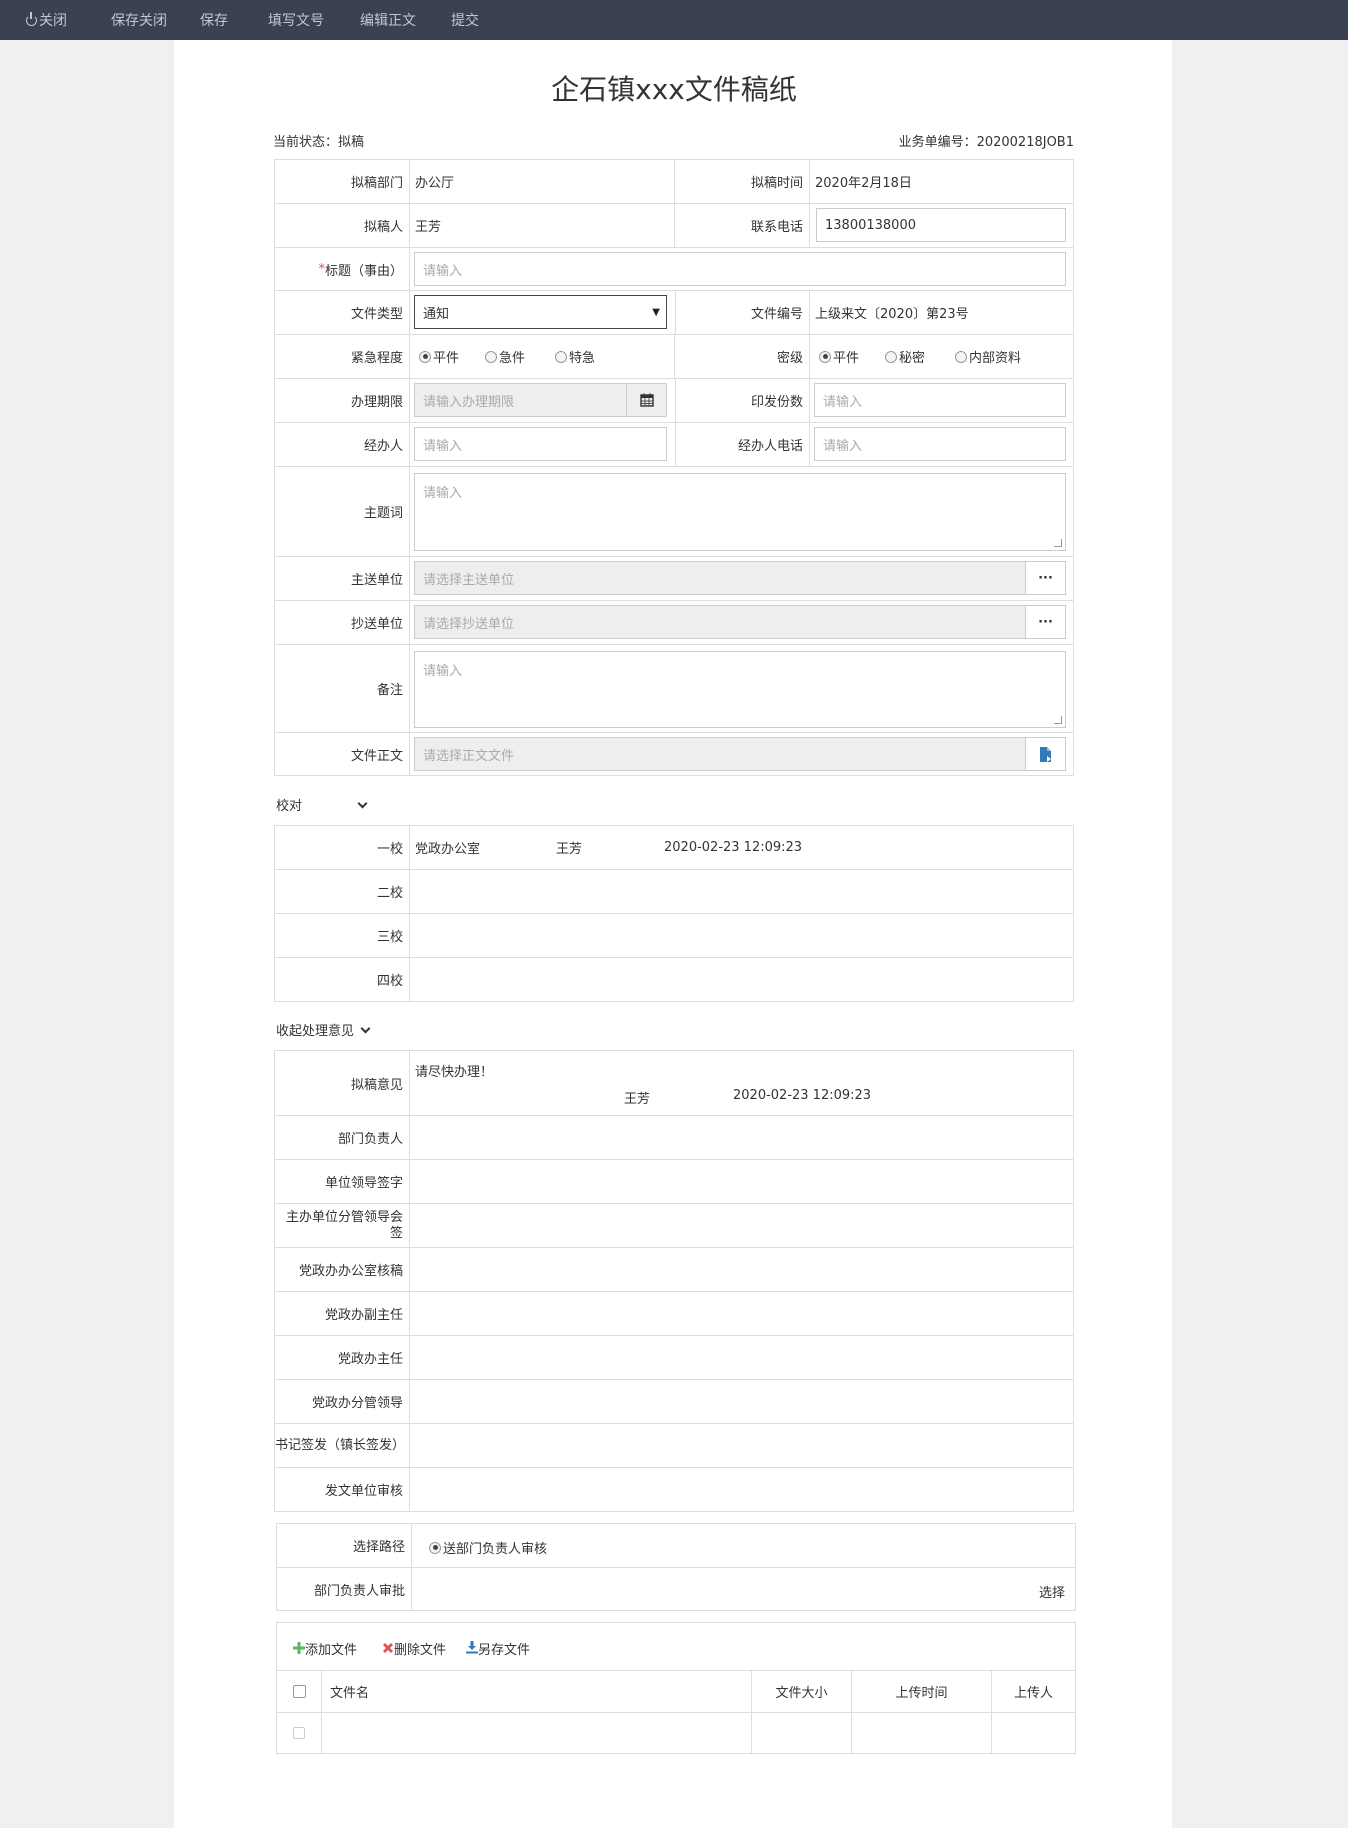 This screenshot has width=1348, height=1828. I want to click on opinion-row: 拟稿意见 请尽快办理！ 王芳 2020-02-23 12:09:23, so click(674, 1083).